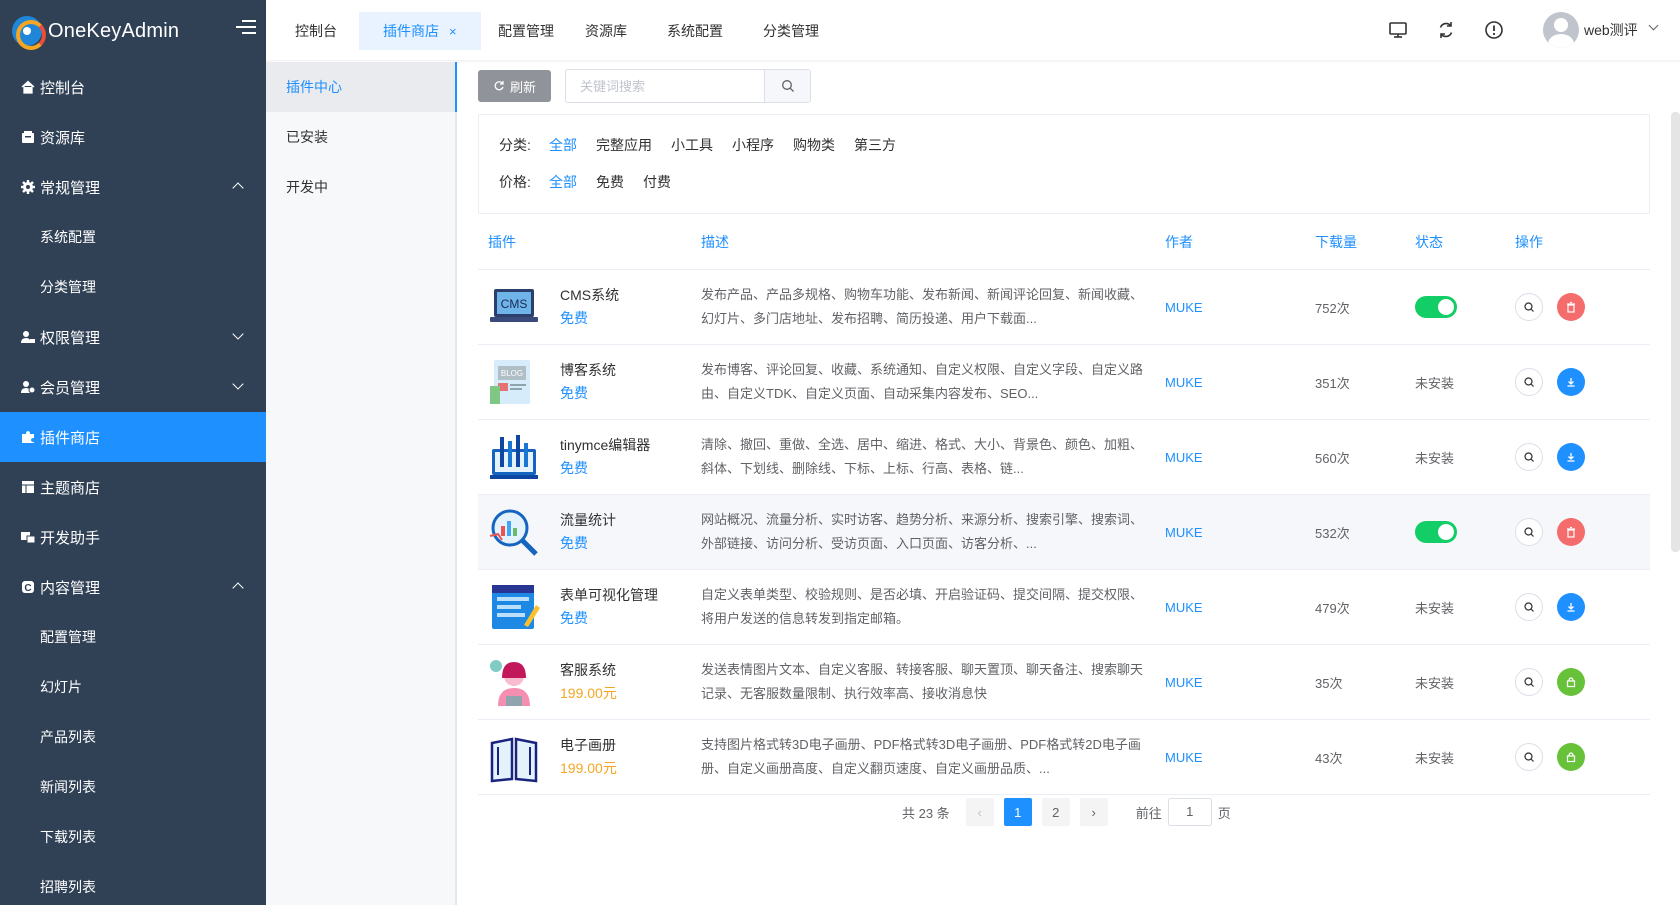 Image resolution: width=1680 pixels, height=905 pixels. What do you see at coordinates (1148, 813) in the screenshot?
I see `goto-label: 前往` at bounding box center [1148, 813].